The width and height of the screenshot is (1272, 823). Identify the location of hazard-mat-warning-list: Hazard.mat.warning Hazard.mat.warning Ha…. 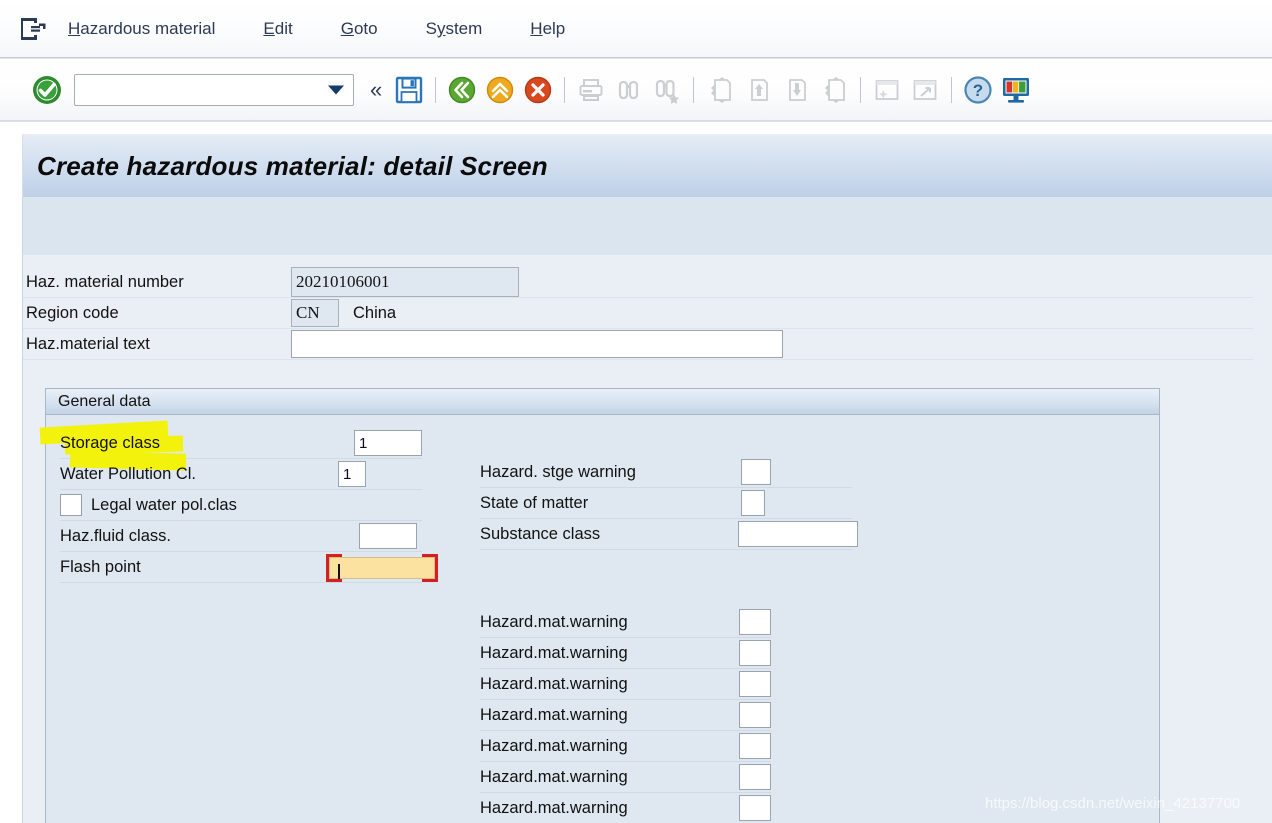
(625, 715).